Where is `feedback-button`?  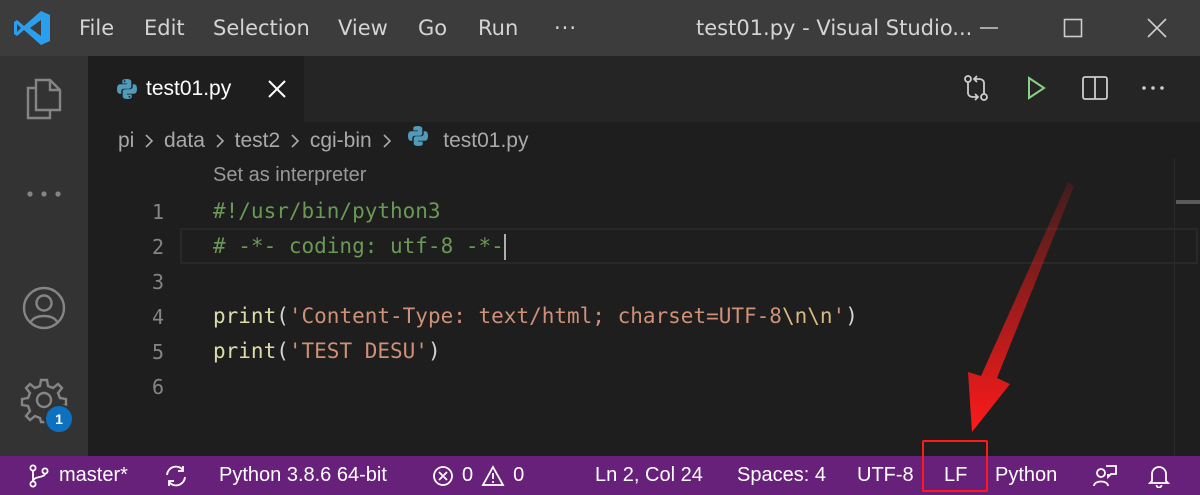 feedback-button is located at coordinates (1105, 475).